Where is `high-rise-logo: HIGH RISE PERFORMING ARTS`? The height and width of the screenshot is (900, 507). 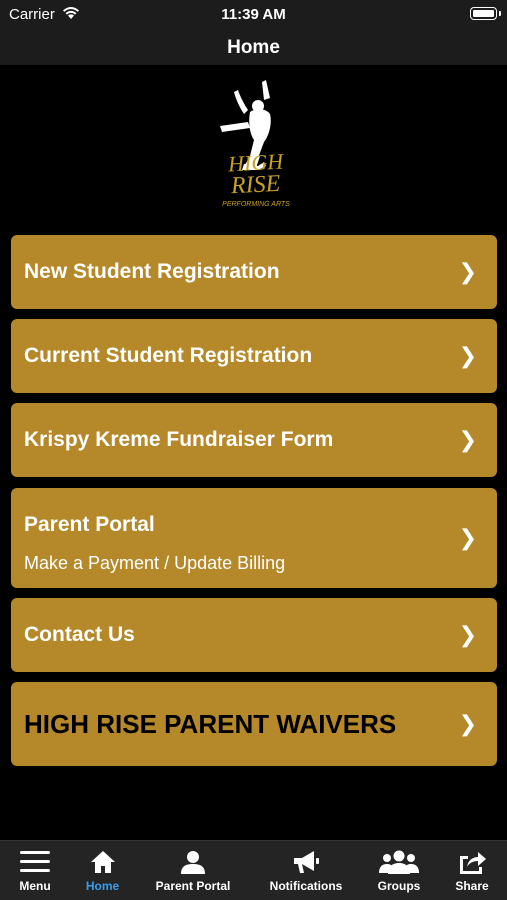 high-rise-logo: HIGH RISE PERFORMING ARTS is located at coordinates (255, 144).